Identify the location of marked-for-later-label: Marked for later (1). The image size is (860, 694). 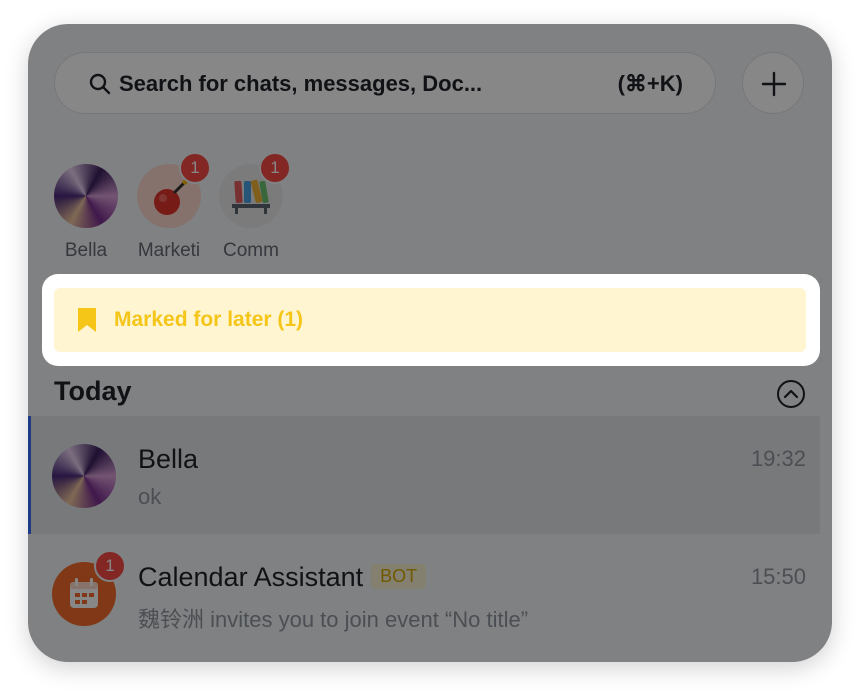
(209, 319).